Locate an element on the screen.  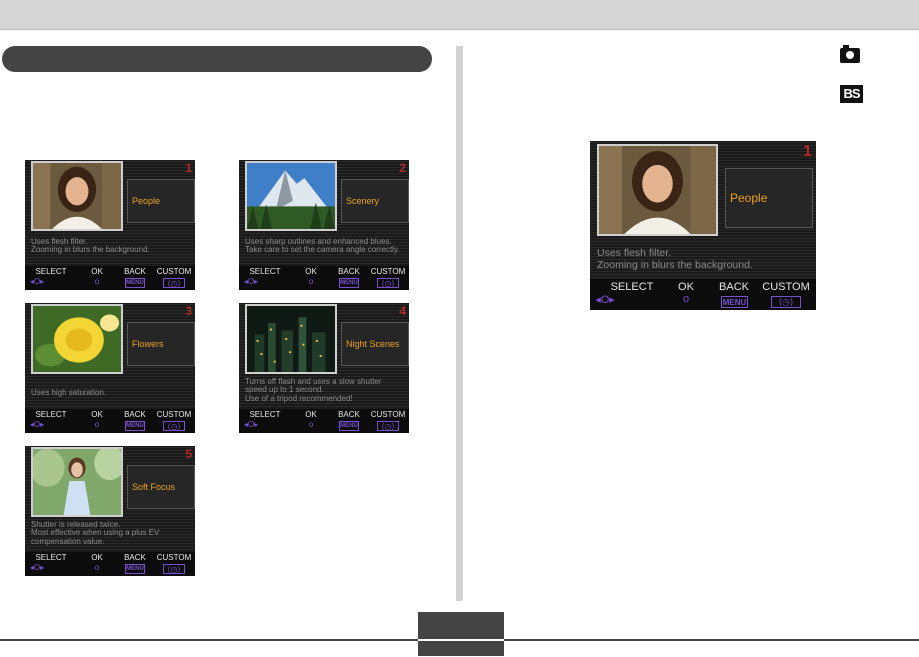
camera-icon is located at coordinates (850, 54).